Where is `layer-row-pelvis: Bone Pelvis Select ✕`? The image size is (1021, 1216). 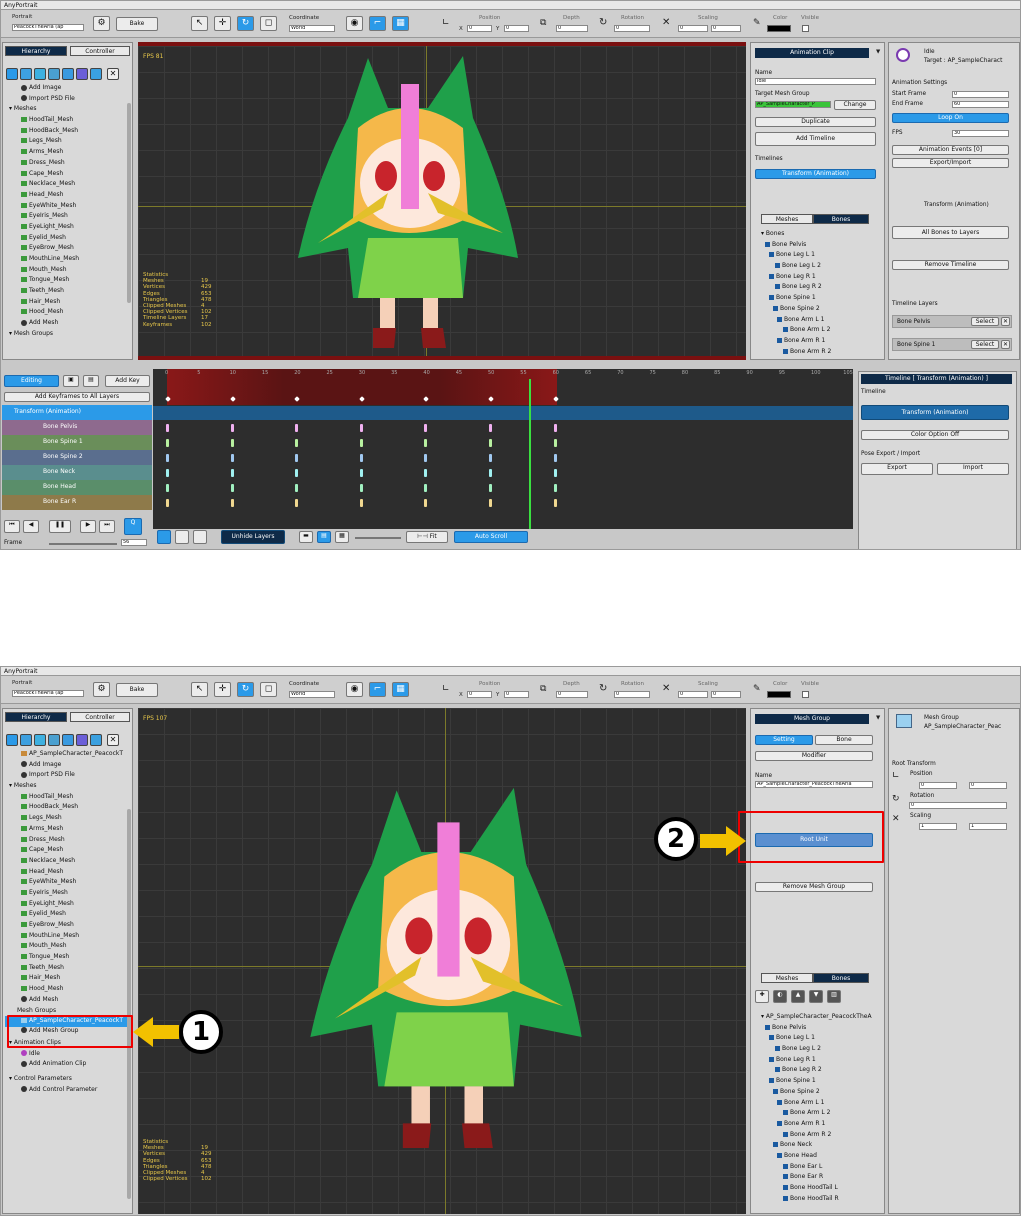 layer-row-pelvis: Bone Pelvis Select ✕ is located at coordinates (952, 321).